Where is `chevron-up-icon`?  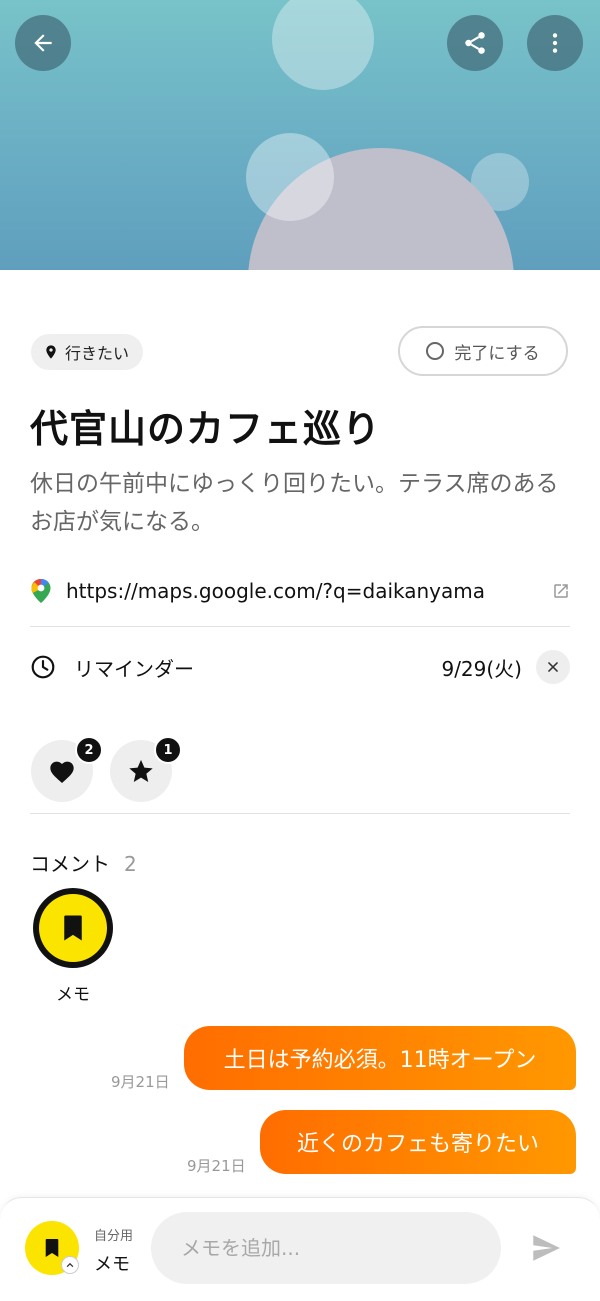 chevron-up-icon is located at coordinates (70, 1265).